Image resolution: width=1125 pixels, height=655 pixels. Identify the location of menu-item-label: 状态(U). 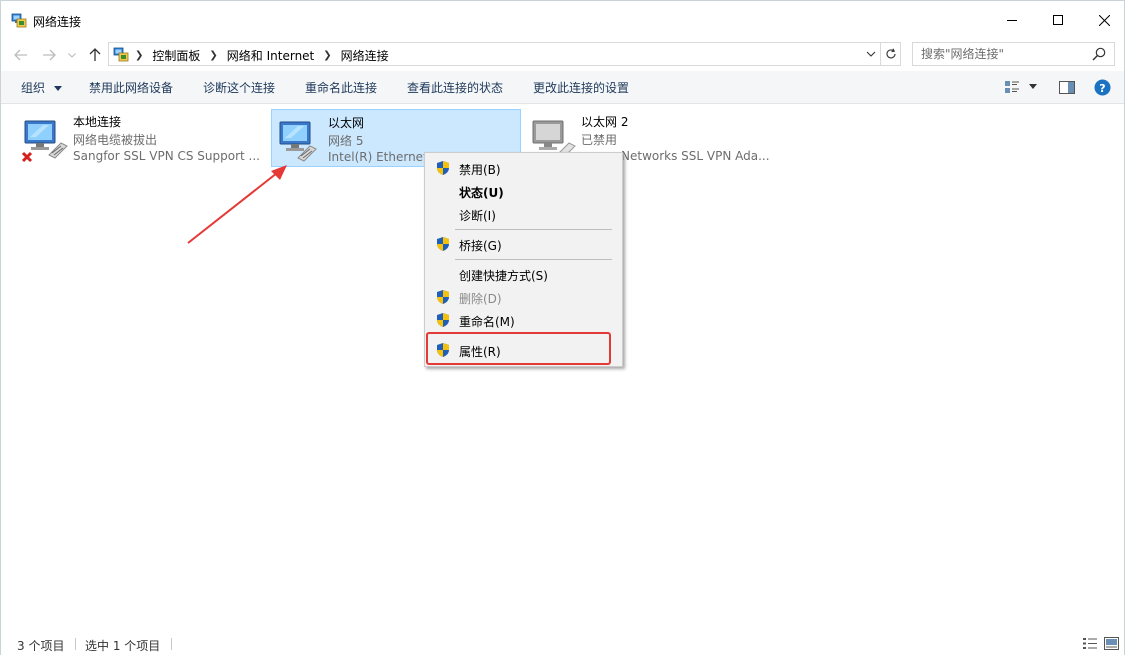
(481, 193).